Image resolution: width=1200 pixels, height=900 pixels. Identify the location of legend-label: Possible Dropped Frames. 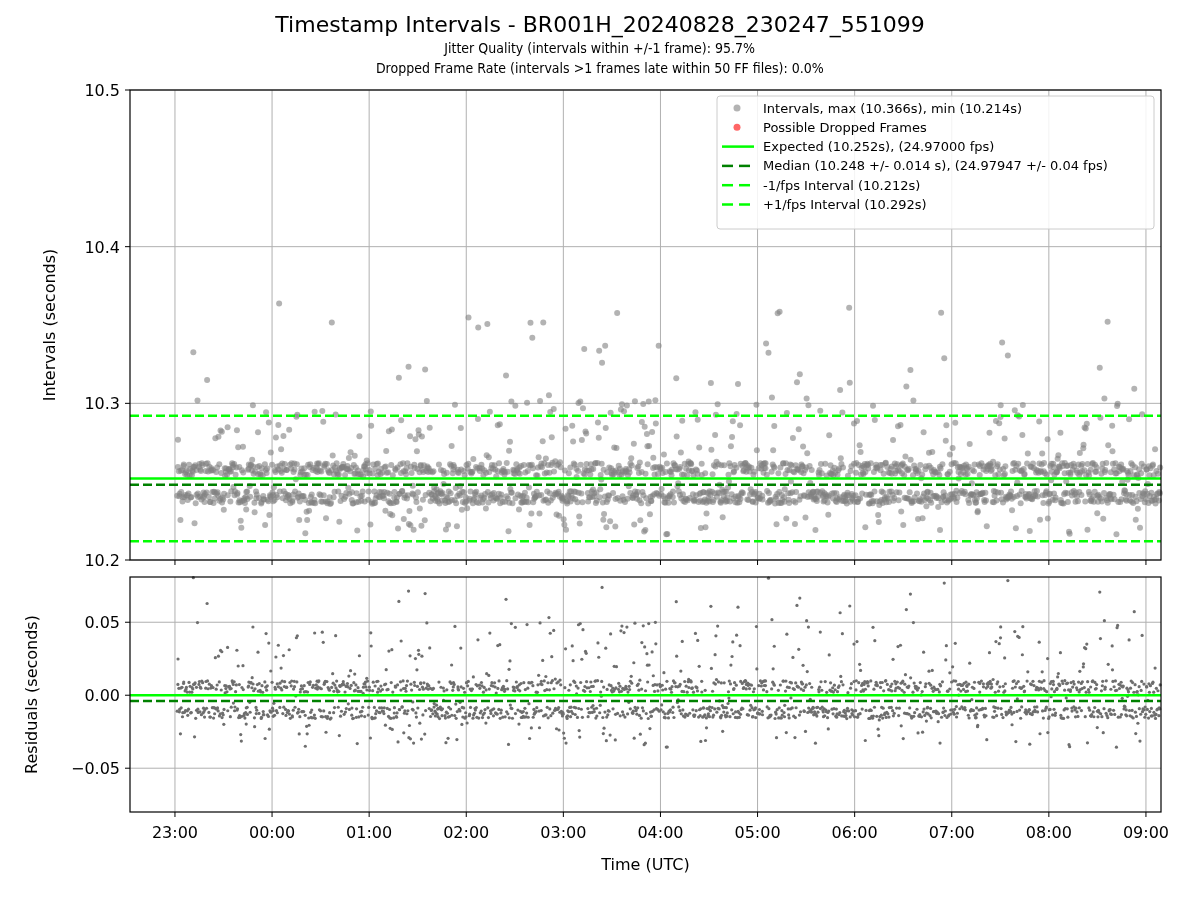
(845, 127).